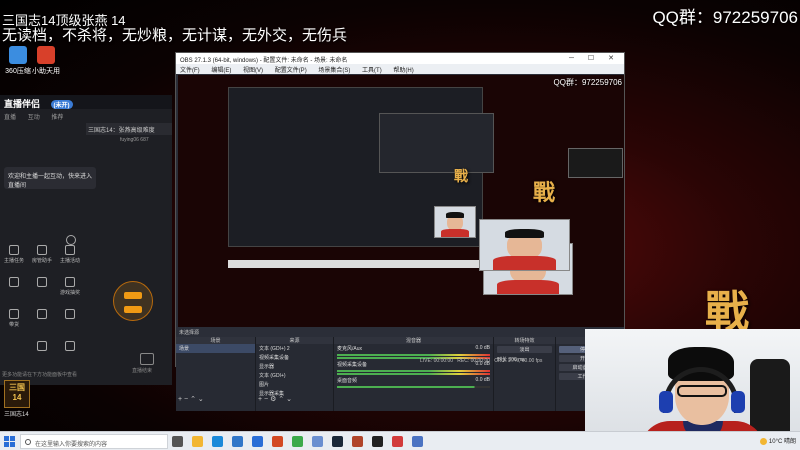 This screenshot has width=800, height=450. I want to click on rec-timer: REC: 00:00:00, so click(474, 361).